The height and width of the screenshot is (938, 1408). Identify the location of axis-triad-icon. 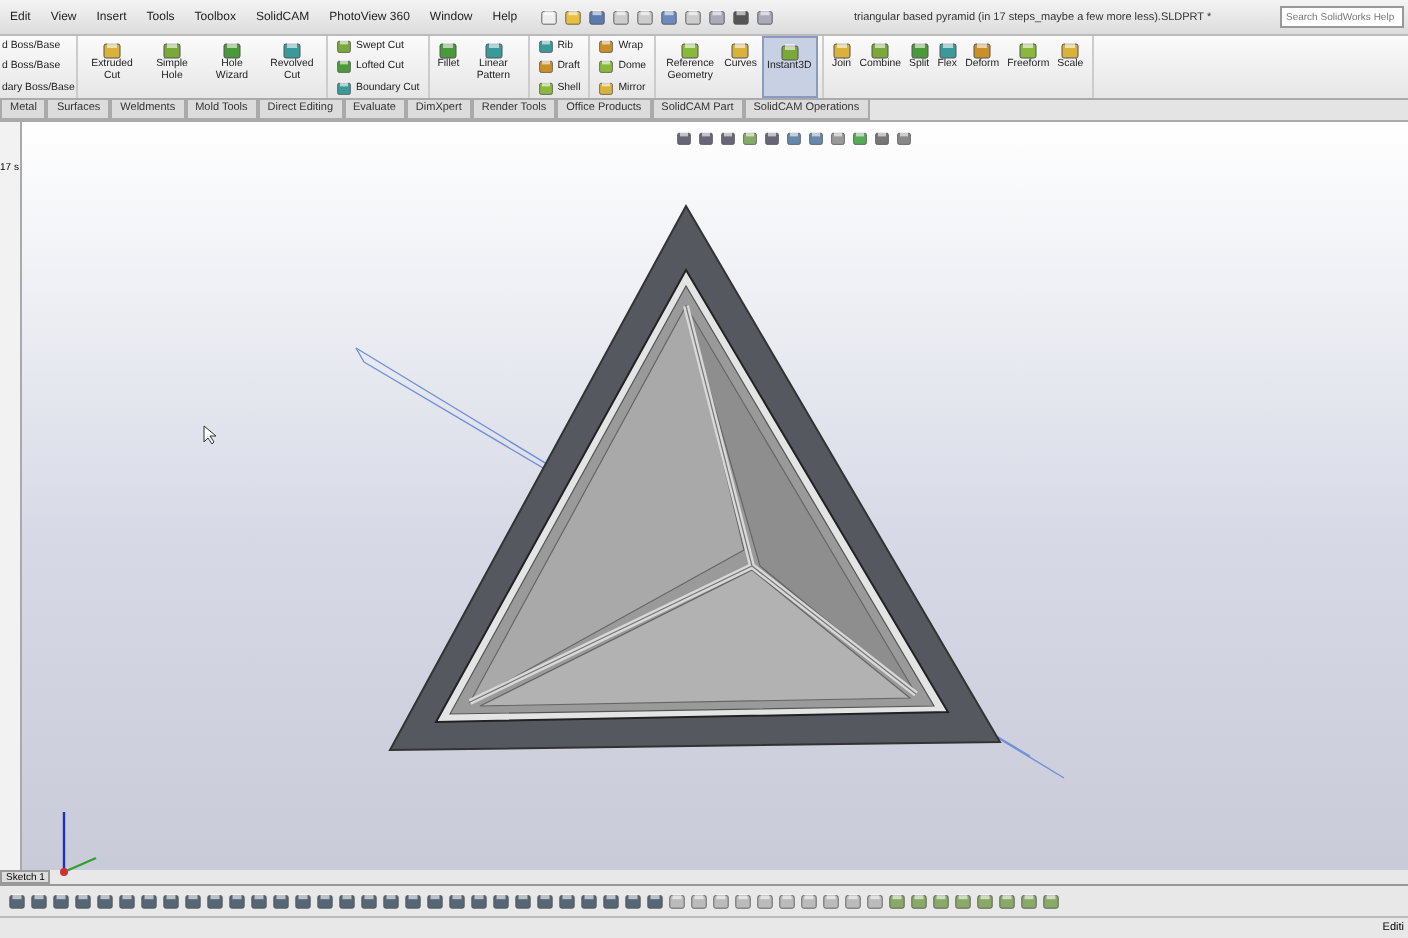
(78, 844).